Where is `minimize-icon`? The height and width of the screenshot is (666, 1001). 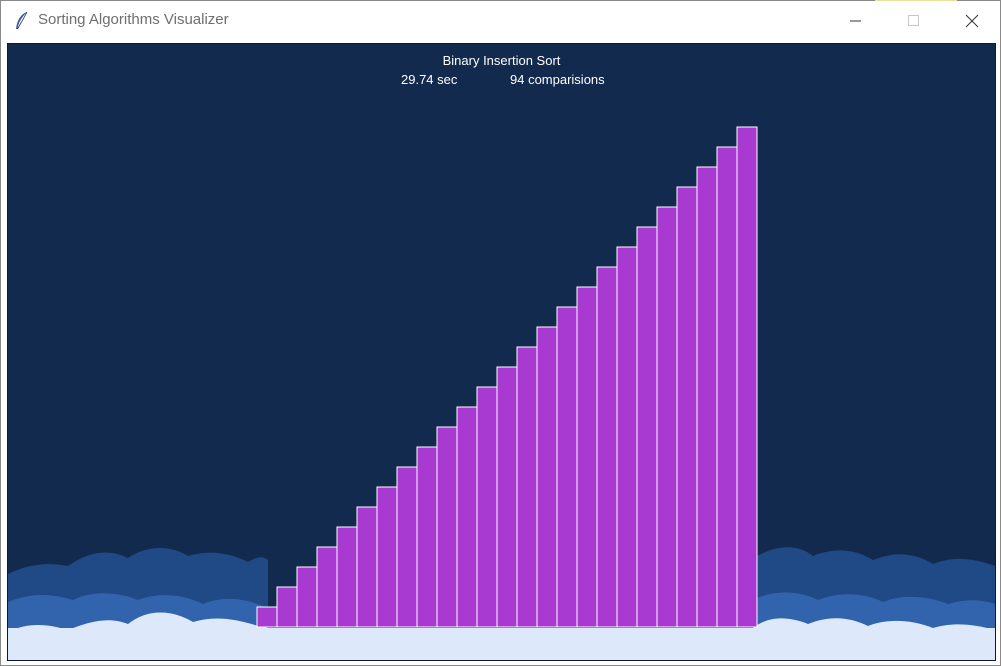
minimize-icon is located at coordinates (855, 21).